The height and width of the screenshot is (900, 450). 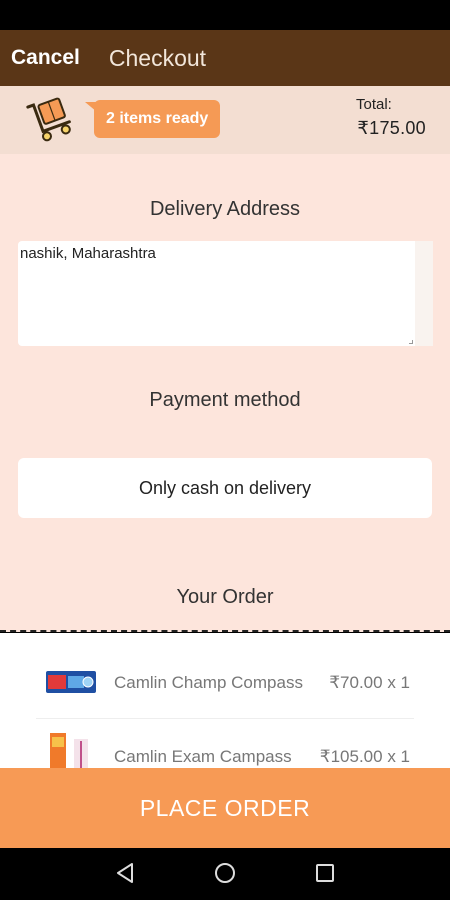 What do you see at coordinates (225, 293) in the screenshot?
I see `delivery-address-field: nashik, Maharashtra` at bounding box center [225, 293].